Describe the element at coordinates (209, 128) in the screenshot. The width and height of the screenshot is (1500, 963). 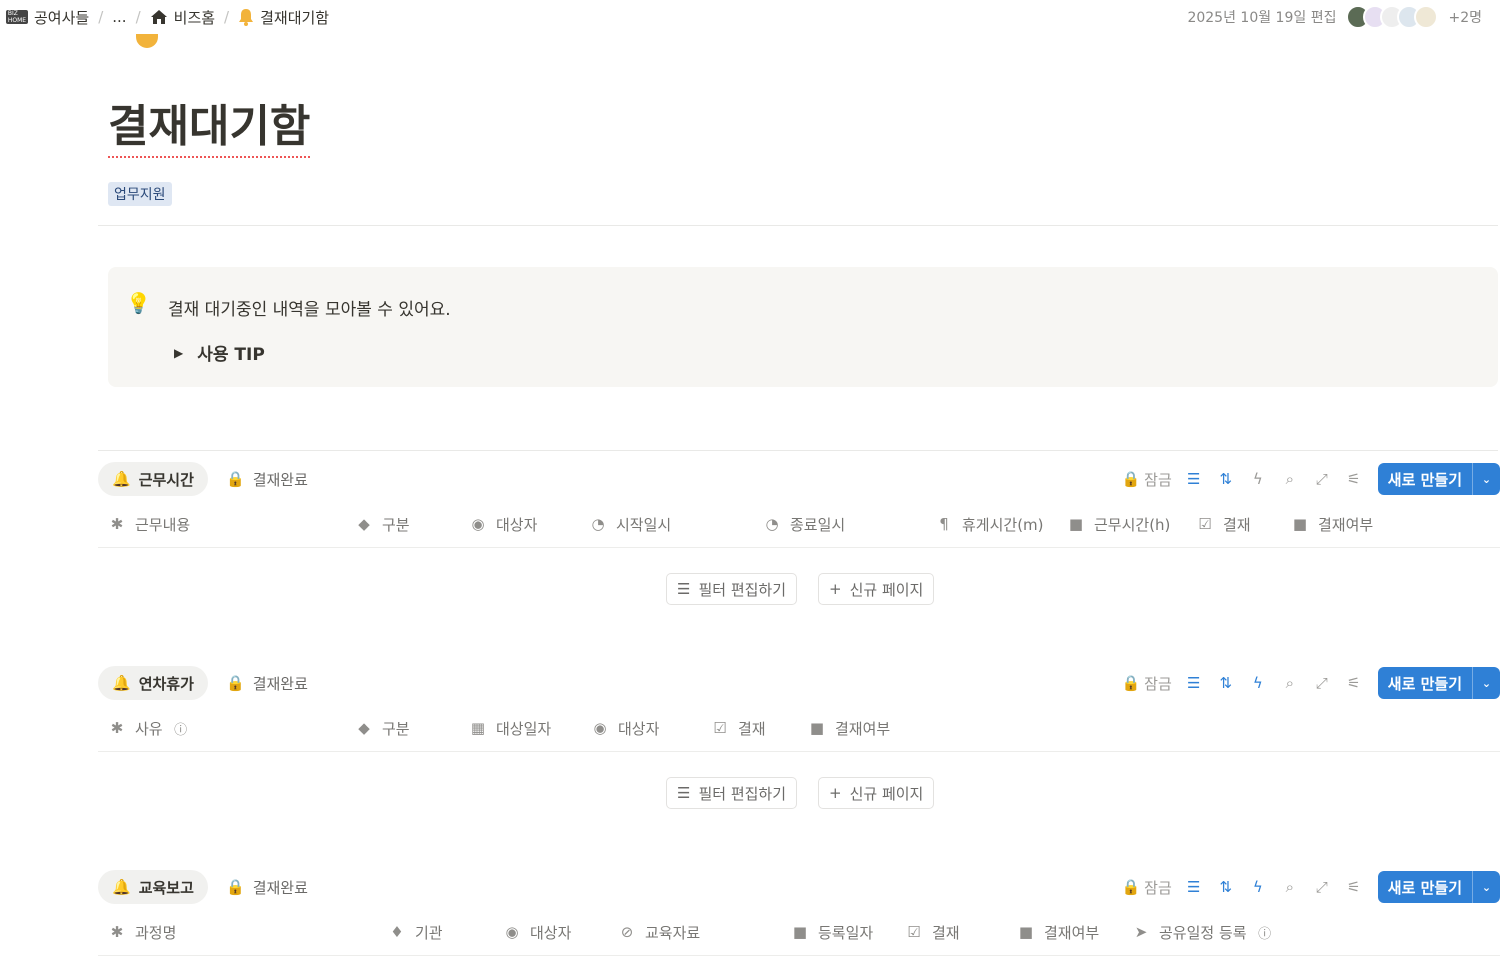
I see `page-title: 결재대기함` at that location.